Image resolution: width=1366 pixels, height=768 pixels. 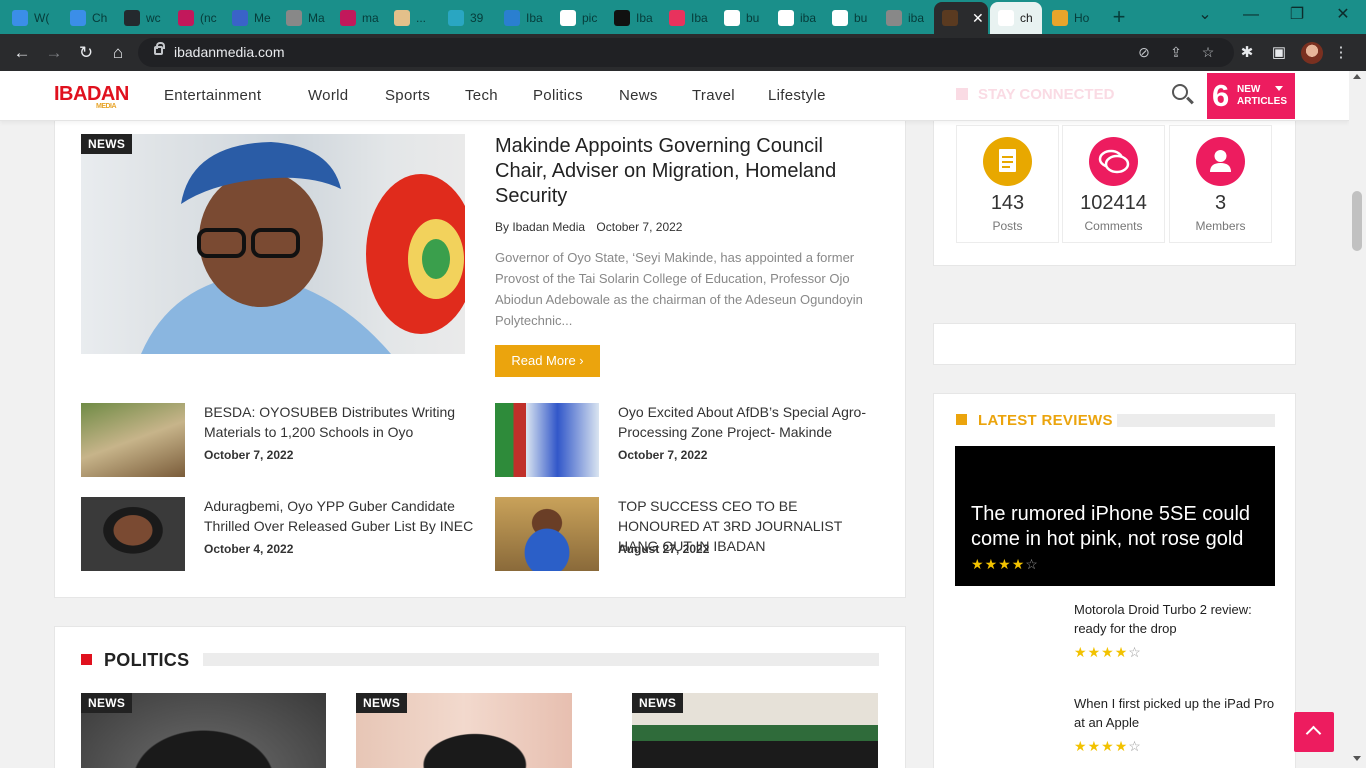 I want to click on browser-toolbar: ← → ↻ ⌂ ibadanmedia.com ⊘ ⇪ ☆ ✱ ▣ ⋮, so click(x=683, y=52).